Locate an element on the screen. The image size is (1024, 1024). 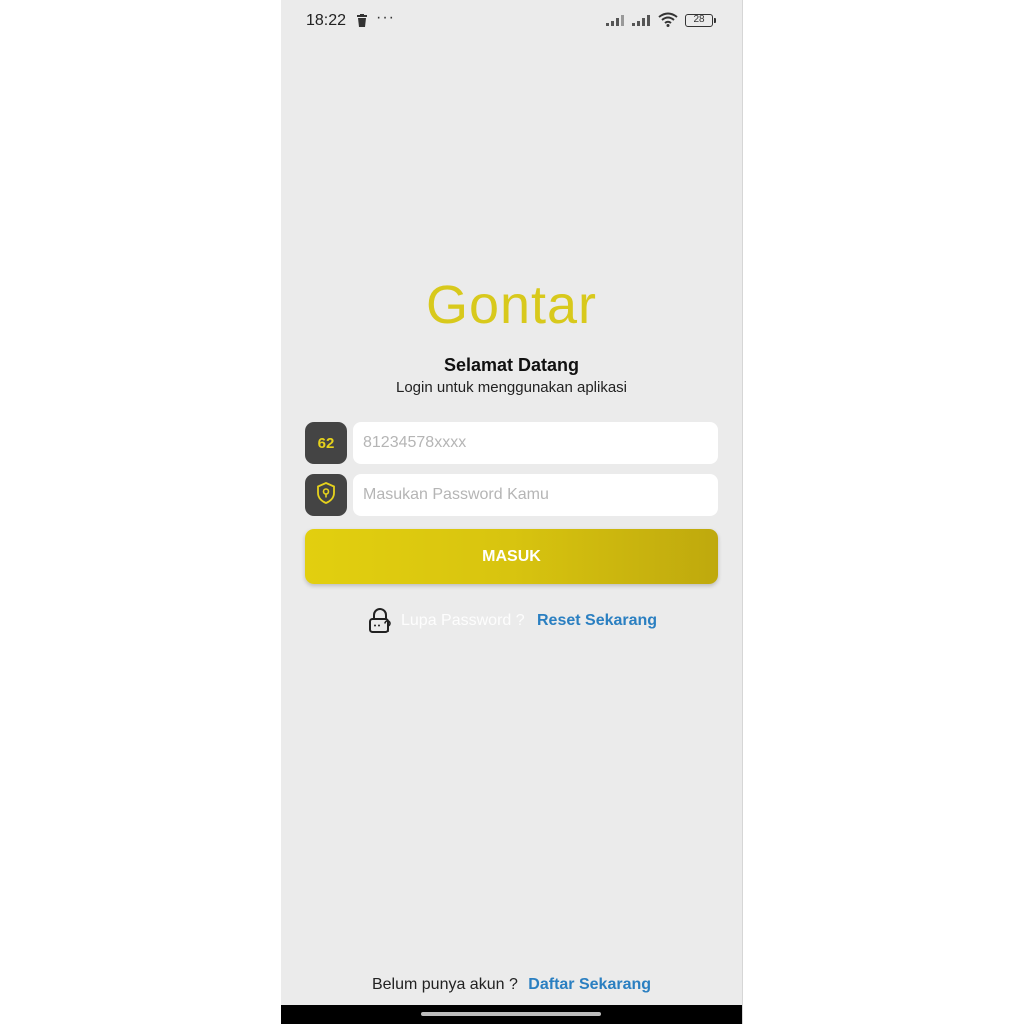
status-time: 18:22 is located at coordinates (326, 20).